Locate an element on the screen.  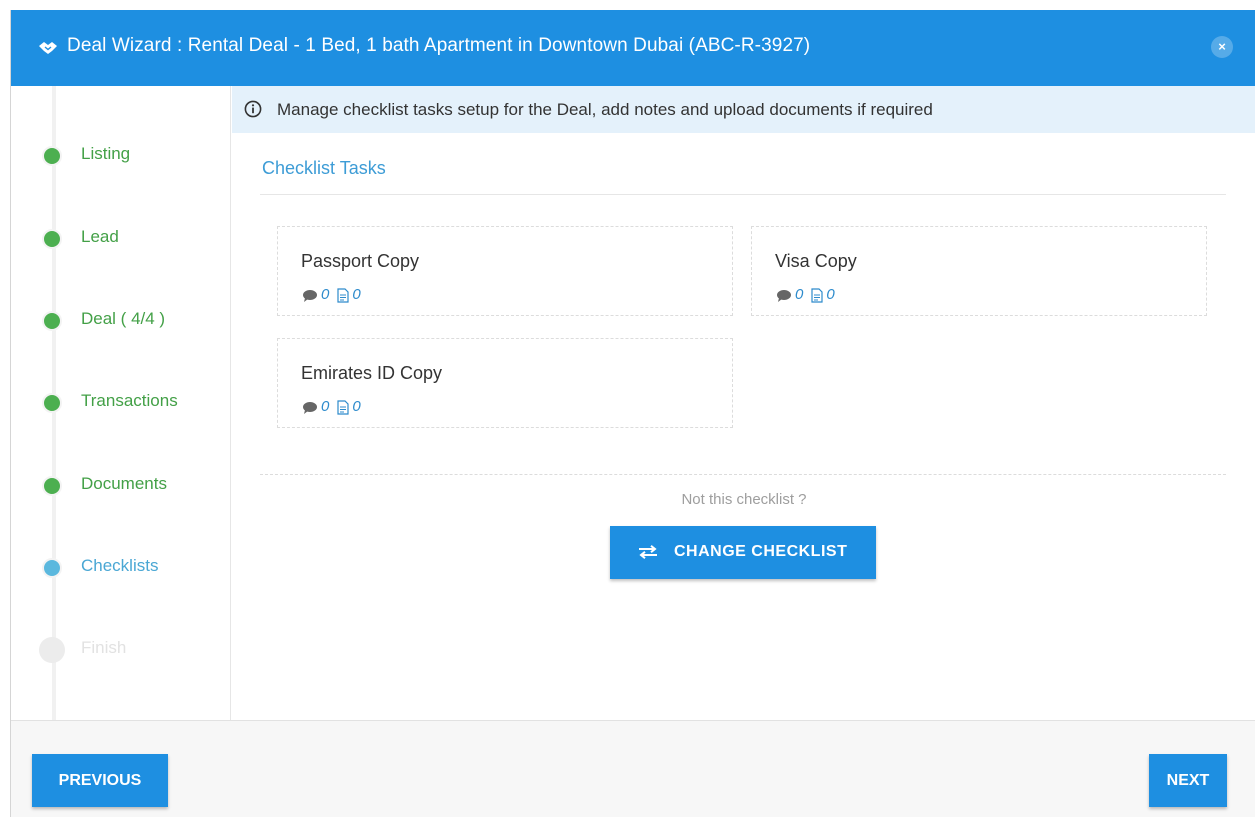
section-divider is located at coordinates (743, 194).